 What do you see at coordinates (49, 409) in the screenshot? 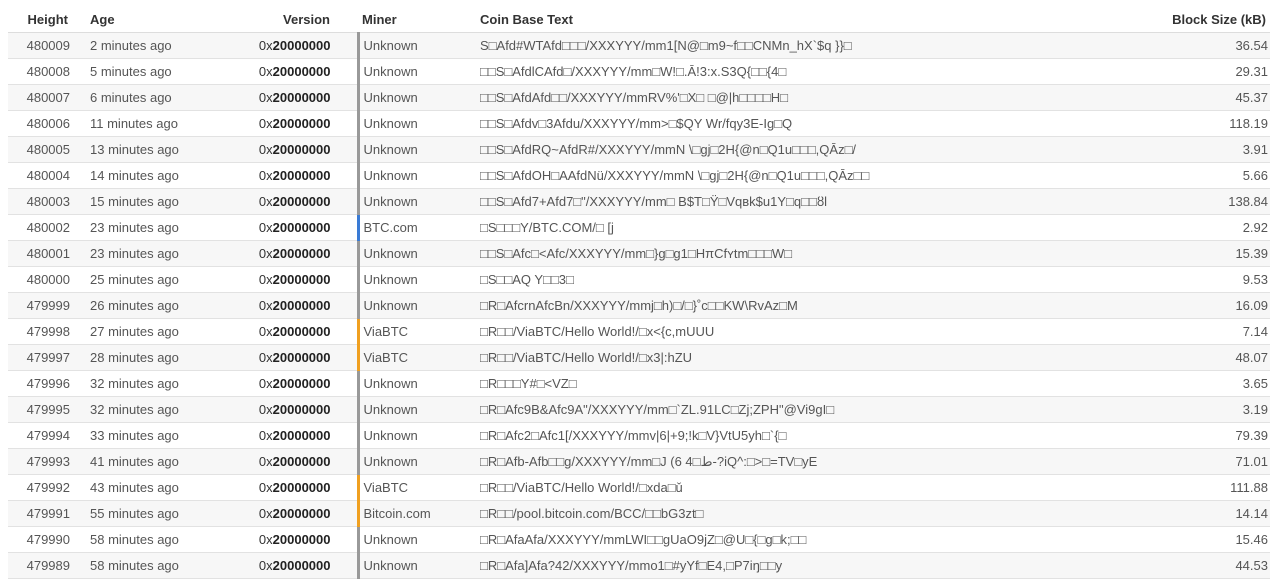
I see `block-height-link: 479995` at bounding box center [49, 409].